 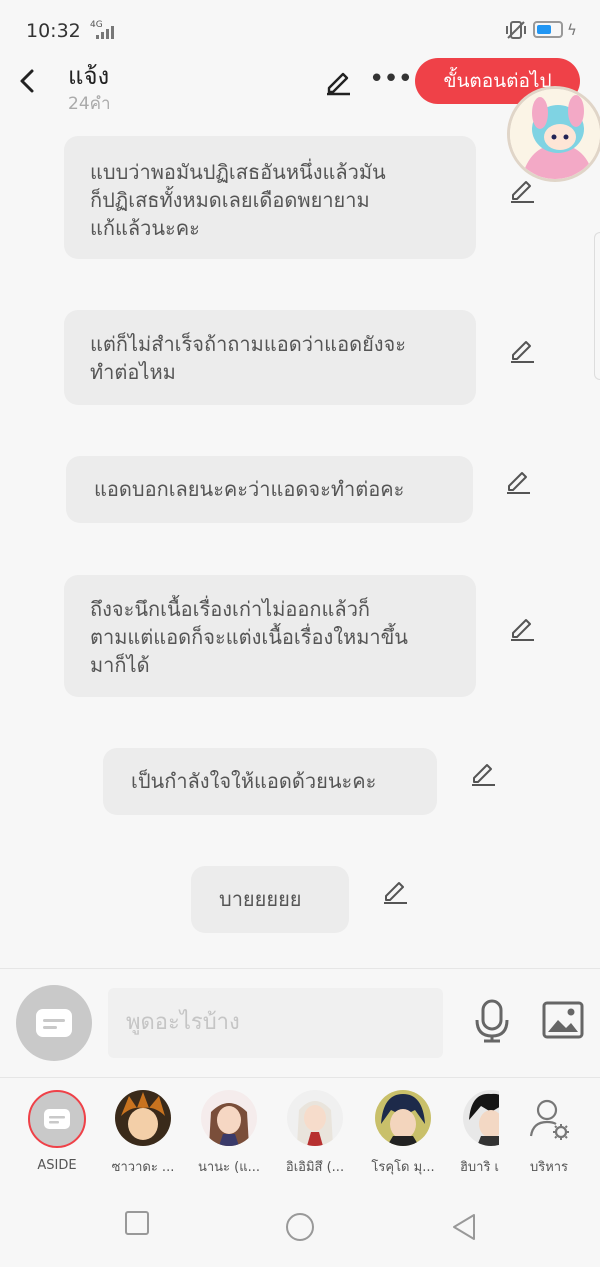 What do you see at coordinates (464, 1227) in the screenshot?
I see `back-nav-icon` at bounding box center [464, 1227].